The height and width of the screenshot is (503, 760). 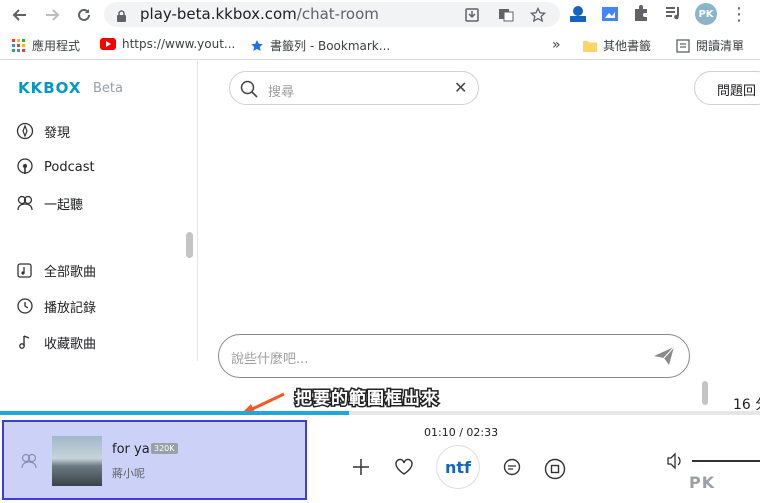 I want to click on sidebar-item-label: 收藏歌曲, so click(x=70, y=344).